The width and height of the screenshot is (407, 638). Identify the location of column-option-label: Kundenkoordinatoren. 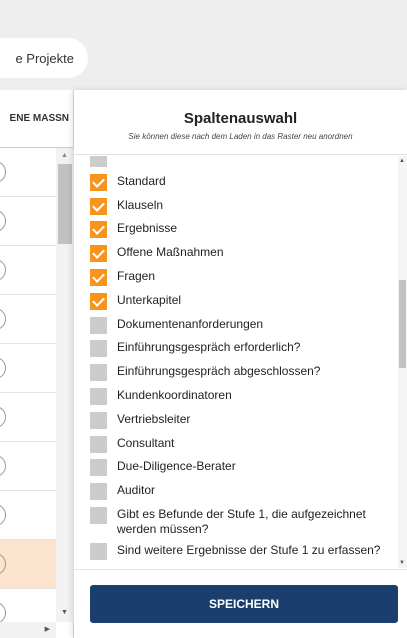
(174, 394).